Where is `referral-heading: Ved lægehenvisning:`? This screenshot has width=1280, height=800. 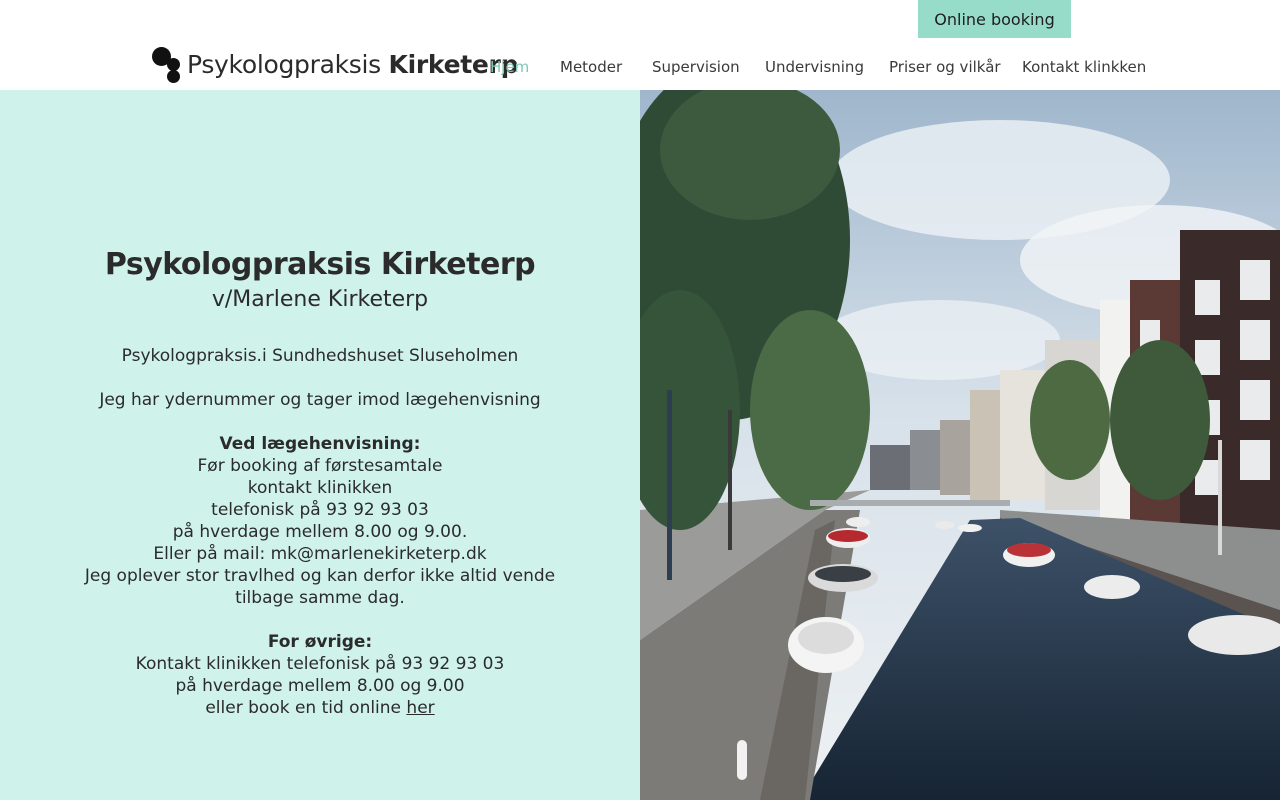
referral-heading: Ved lægehenvisning: is located at coordinates (320, 444).